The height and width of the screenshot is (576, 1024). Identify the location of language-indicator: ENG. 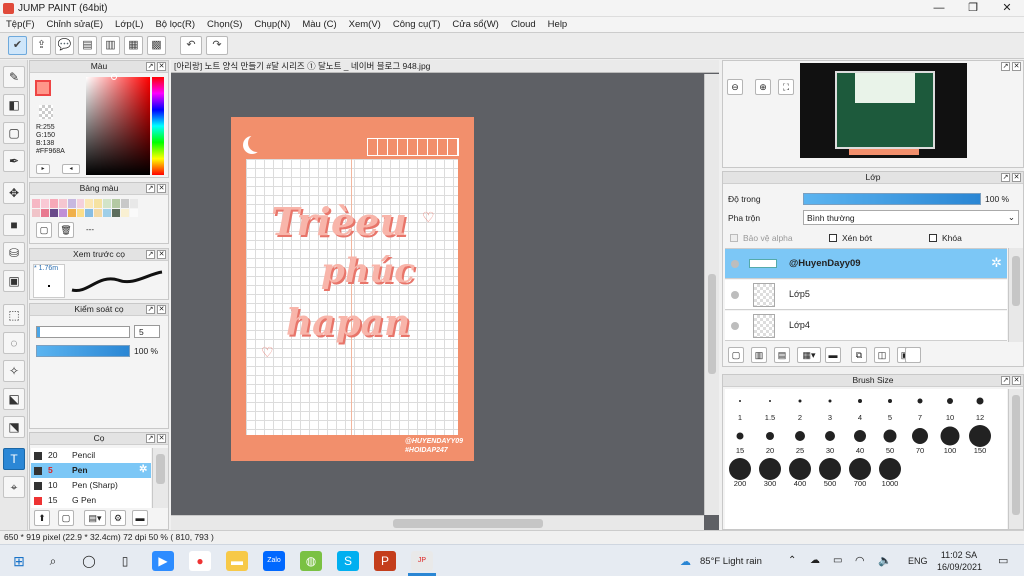
(918, 561).